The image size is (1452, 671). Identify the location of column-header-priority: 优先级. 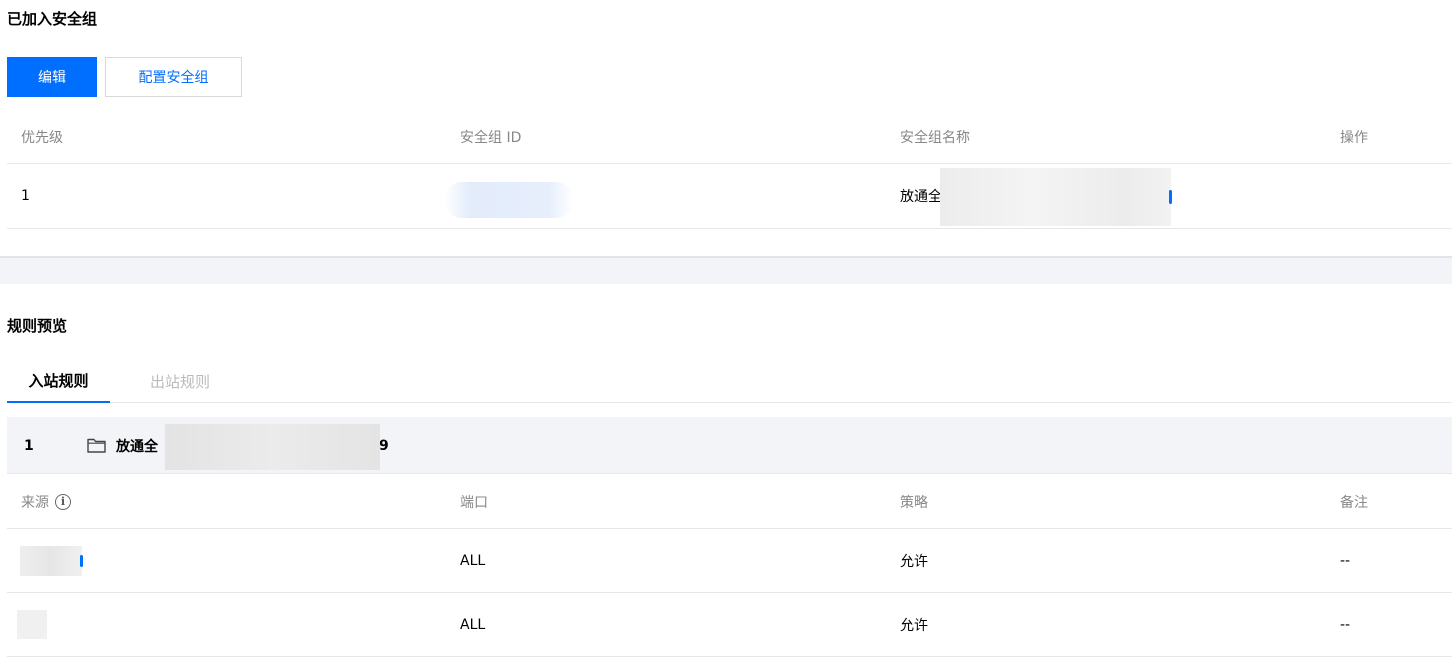
(42, 138).